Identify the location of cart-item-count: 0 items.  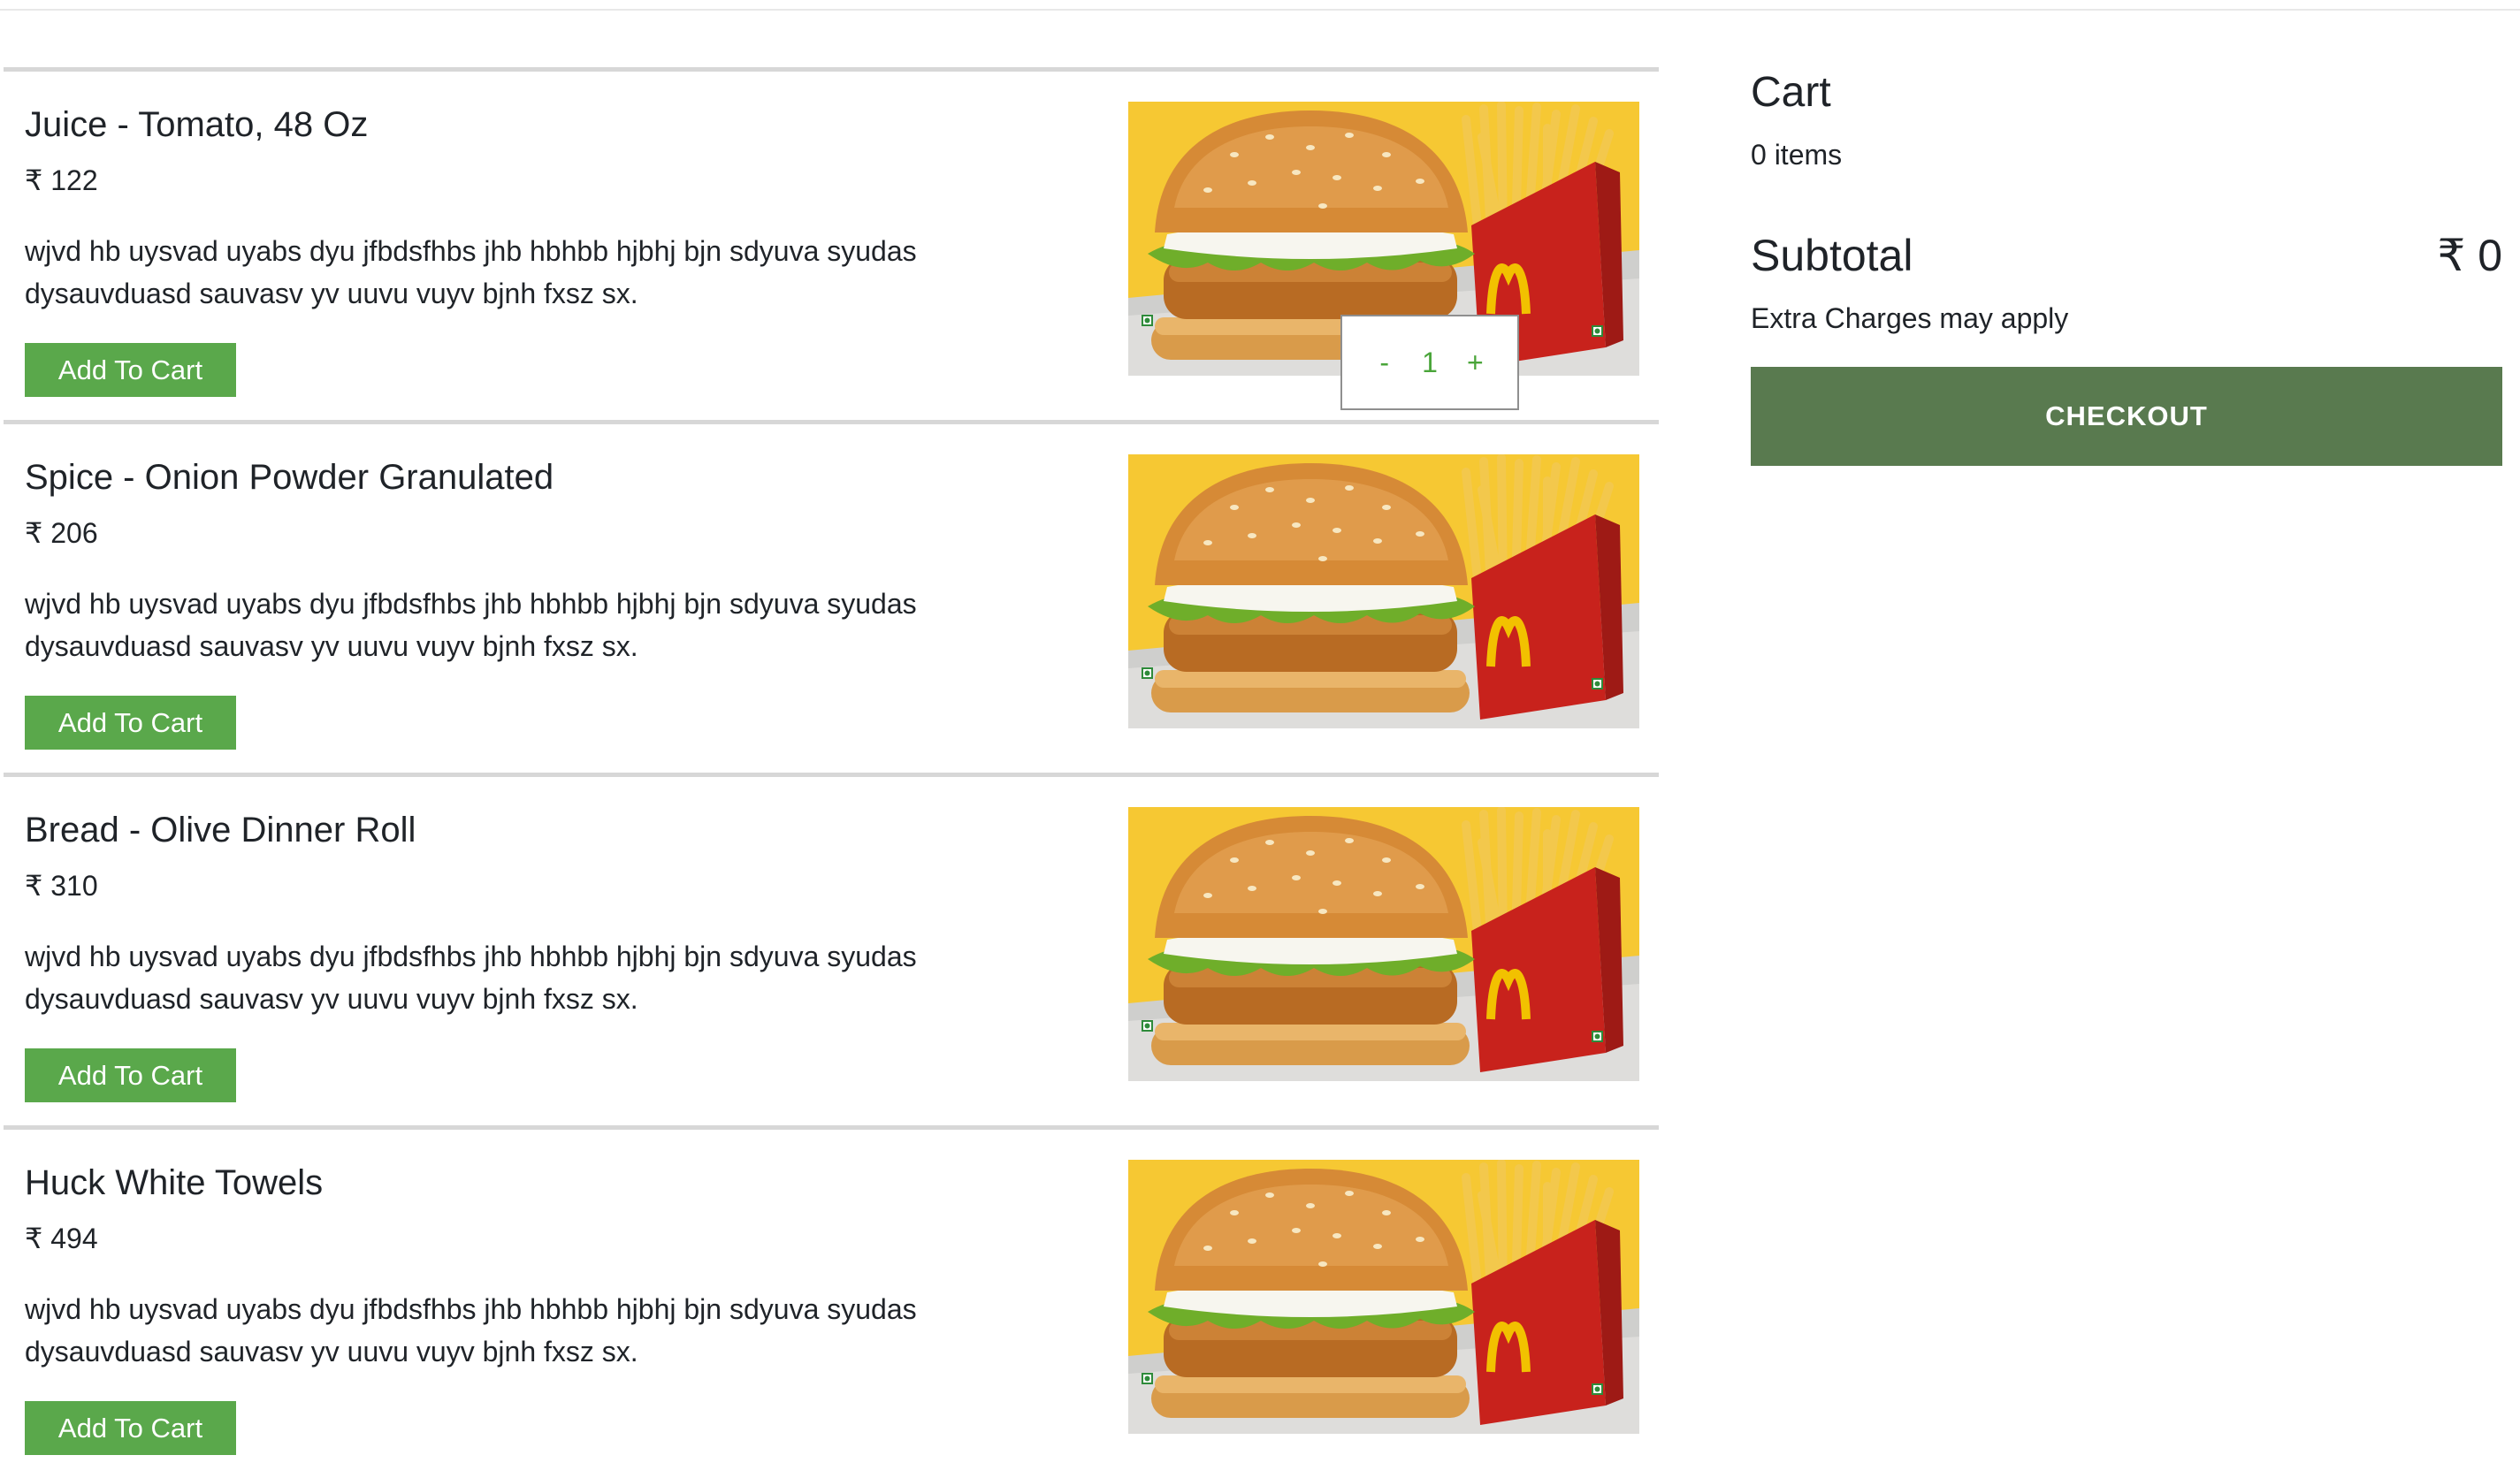
(1797, 155).